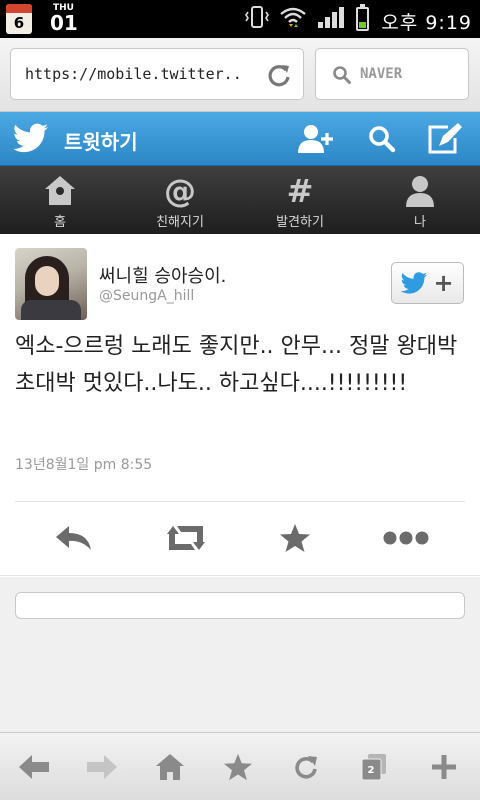  I want to click on tabs-icon: 2, so click(374, 767).